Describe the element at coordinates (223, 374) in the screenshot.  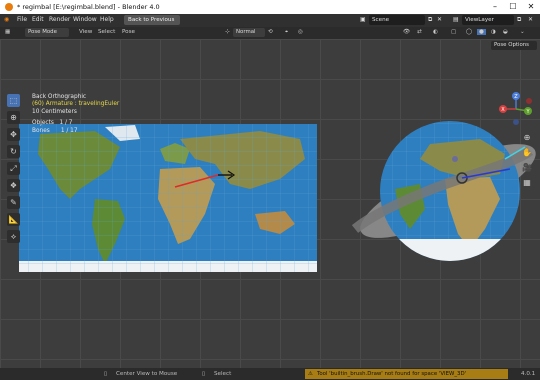
I see `select-hint: Select` at that location.